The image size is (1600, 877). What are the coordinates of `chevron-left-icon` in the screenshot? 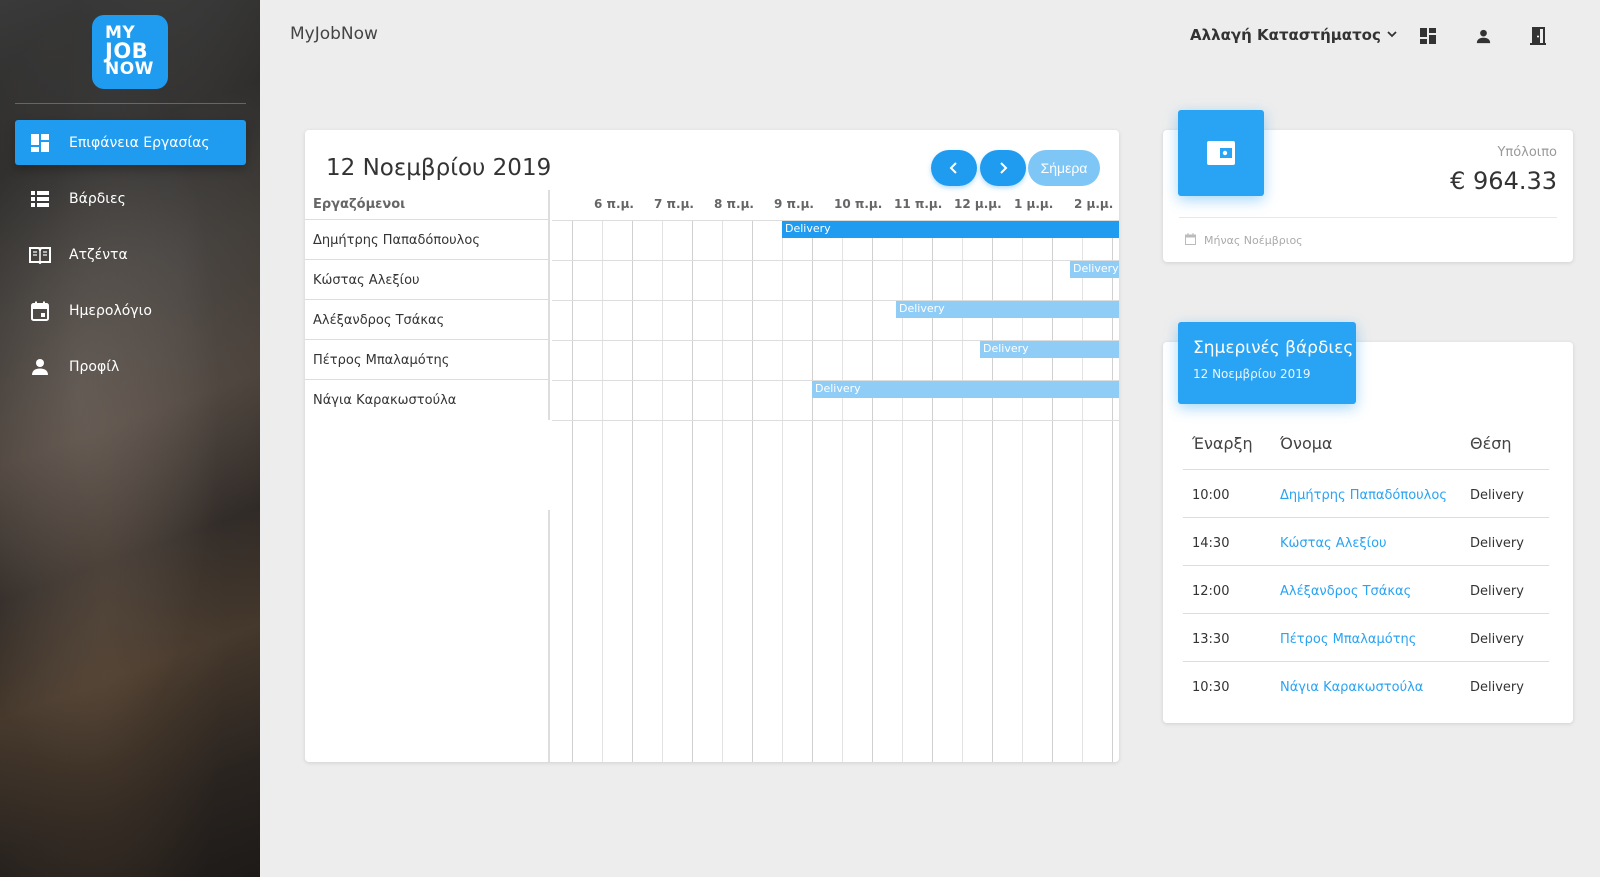 It's located at (953, 168).